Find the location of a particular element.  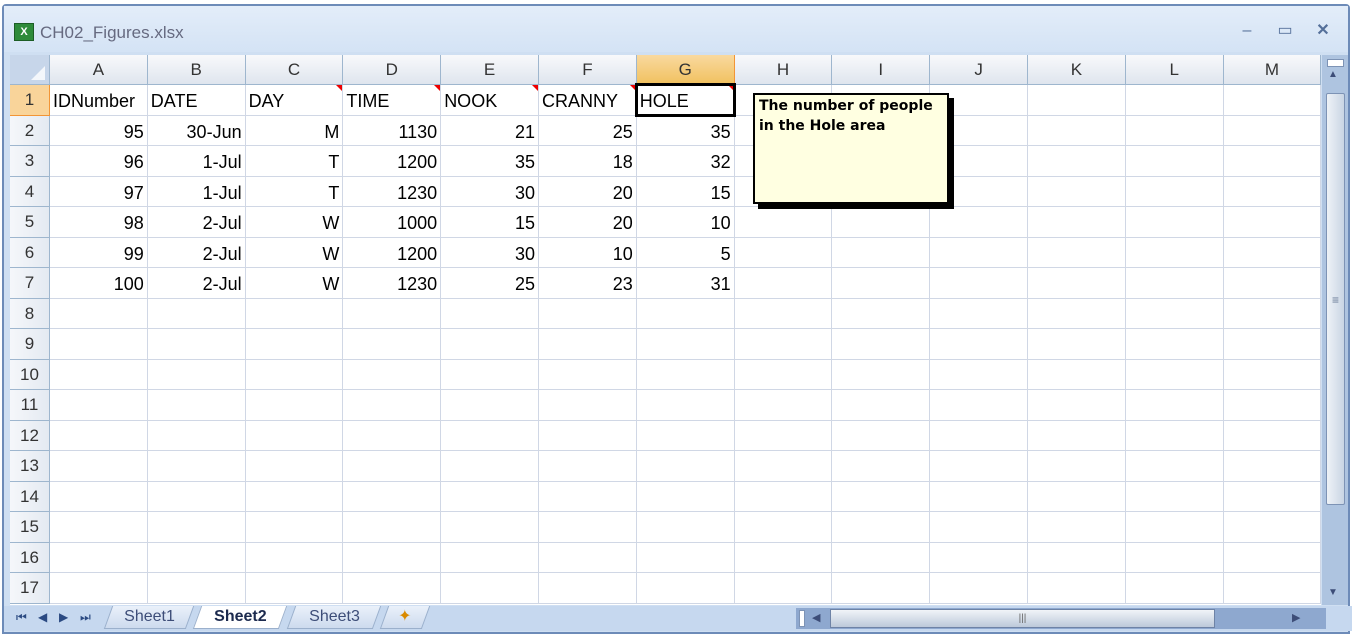

cell-m15 is located at coordinates (1272, 527).